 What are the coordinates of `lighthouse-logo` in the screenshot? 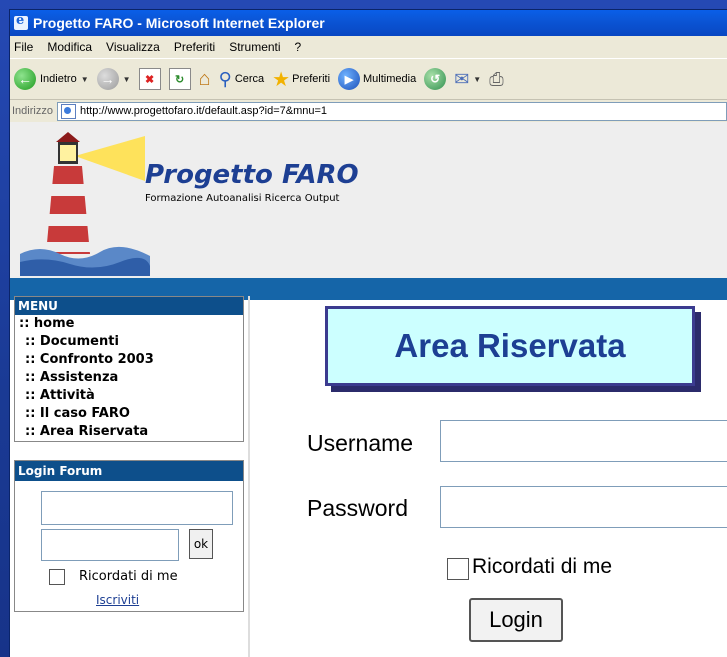 It's located at (85, 204).